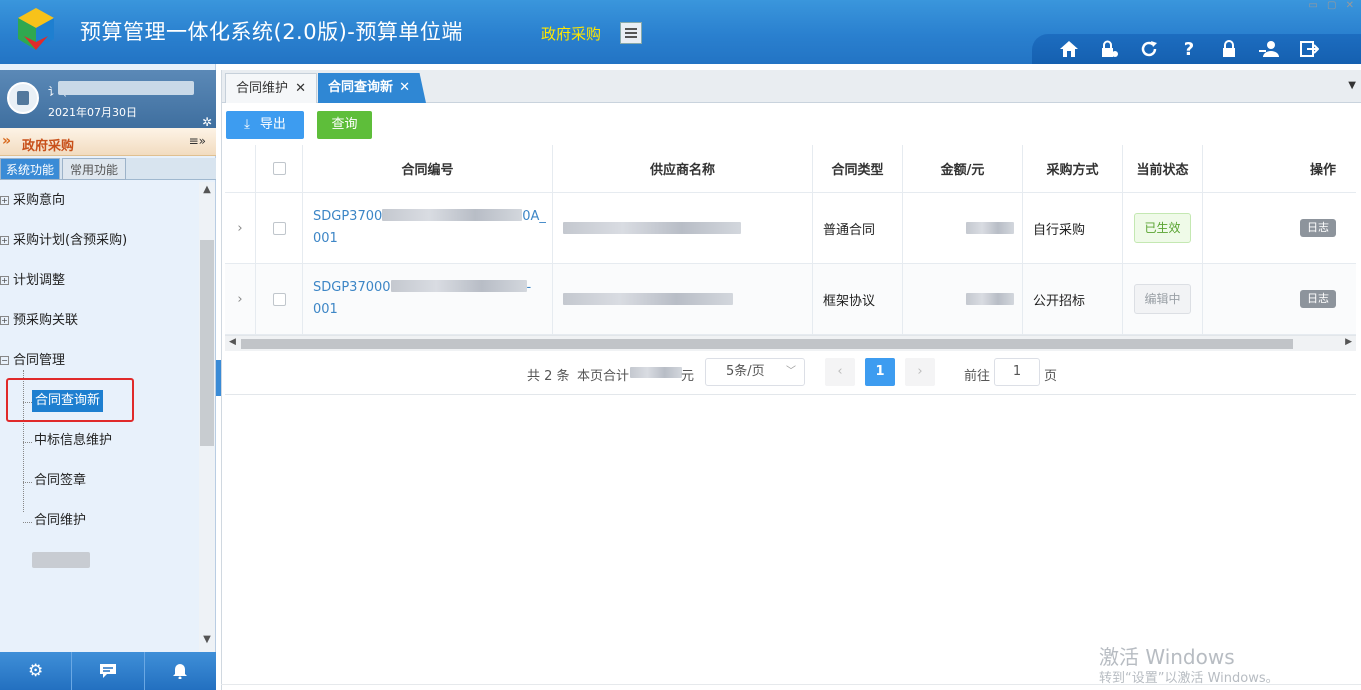  I want to click on contract-no-cell: SDGP3700 0A_ 001, so click(428, 228).